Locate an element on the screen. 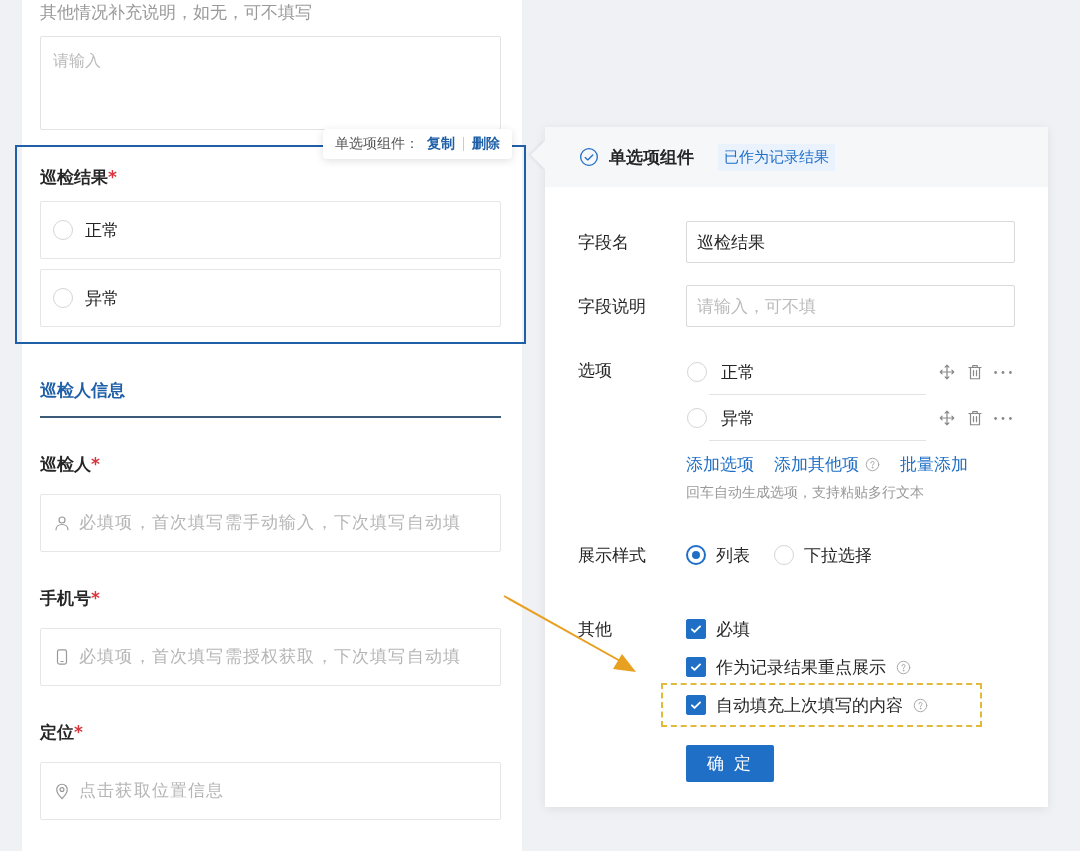 The height and width of the screenshot is (851, 1080). option-label: 正常 is located at coordinates (102, 230).